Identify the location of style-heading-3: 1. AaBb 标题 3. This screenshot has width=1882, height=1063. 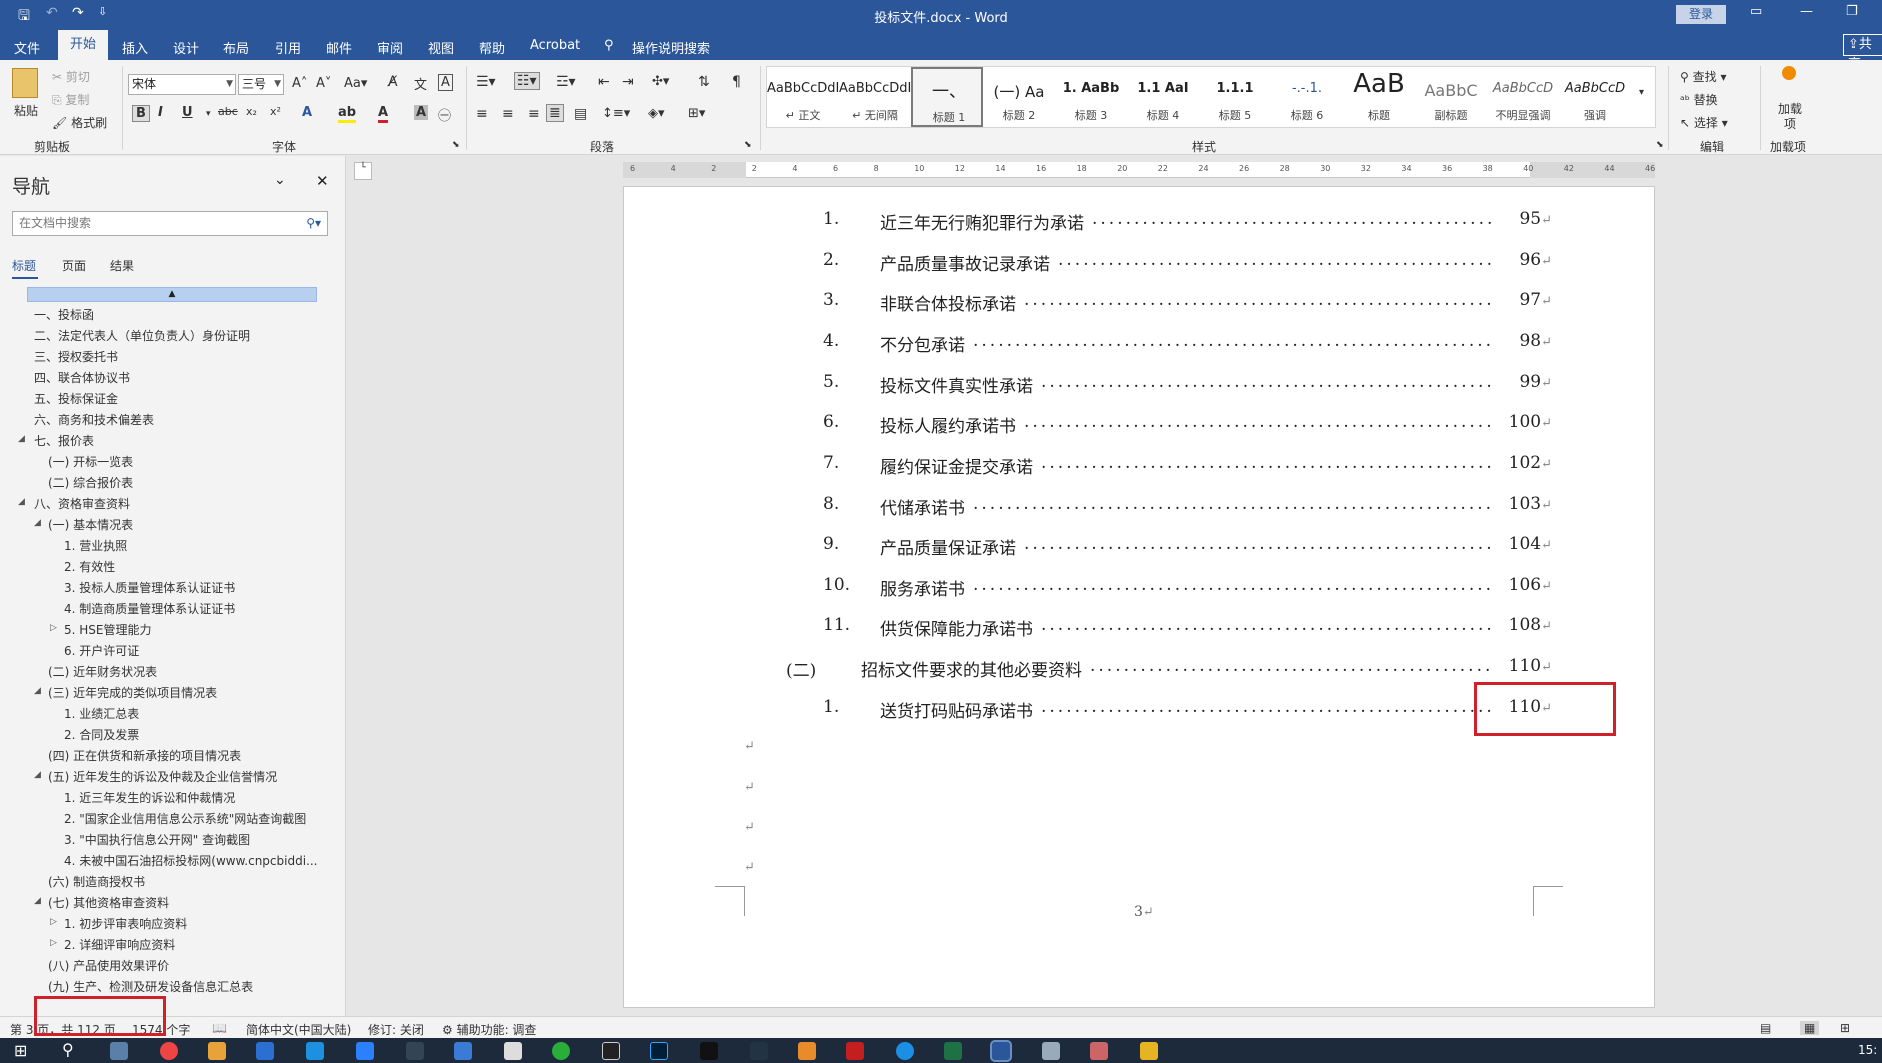
(1091, 97).